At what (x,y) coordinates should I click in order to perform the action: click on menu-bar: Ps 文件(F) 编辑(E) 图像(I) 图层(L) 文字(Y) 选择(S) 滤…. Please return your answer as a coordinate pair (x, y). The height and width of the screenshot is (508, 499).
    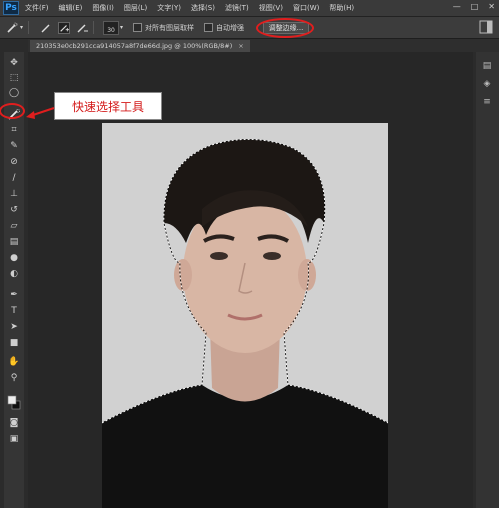
    Looking at the image, I should click on (249, 8).